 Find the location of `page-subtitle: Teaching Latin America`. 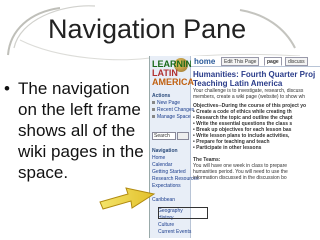

page-subtitle: Teaching Latin America is located at coordinates (238, 83).